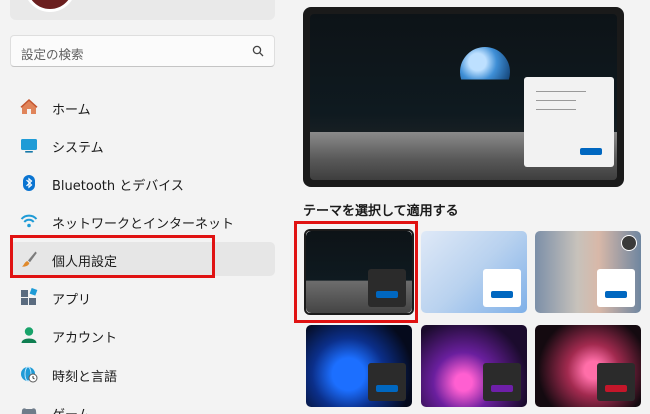  What do you see at coordinates (71, 409) in the screenshot?
I see `sidebar-item-label: ゲーム` at bounding box center [71, 409].